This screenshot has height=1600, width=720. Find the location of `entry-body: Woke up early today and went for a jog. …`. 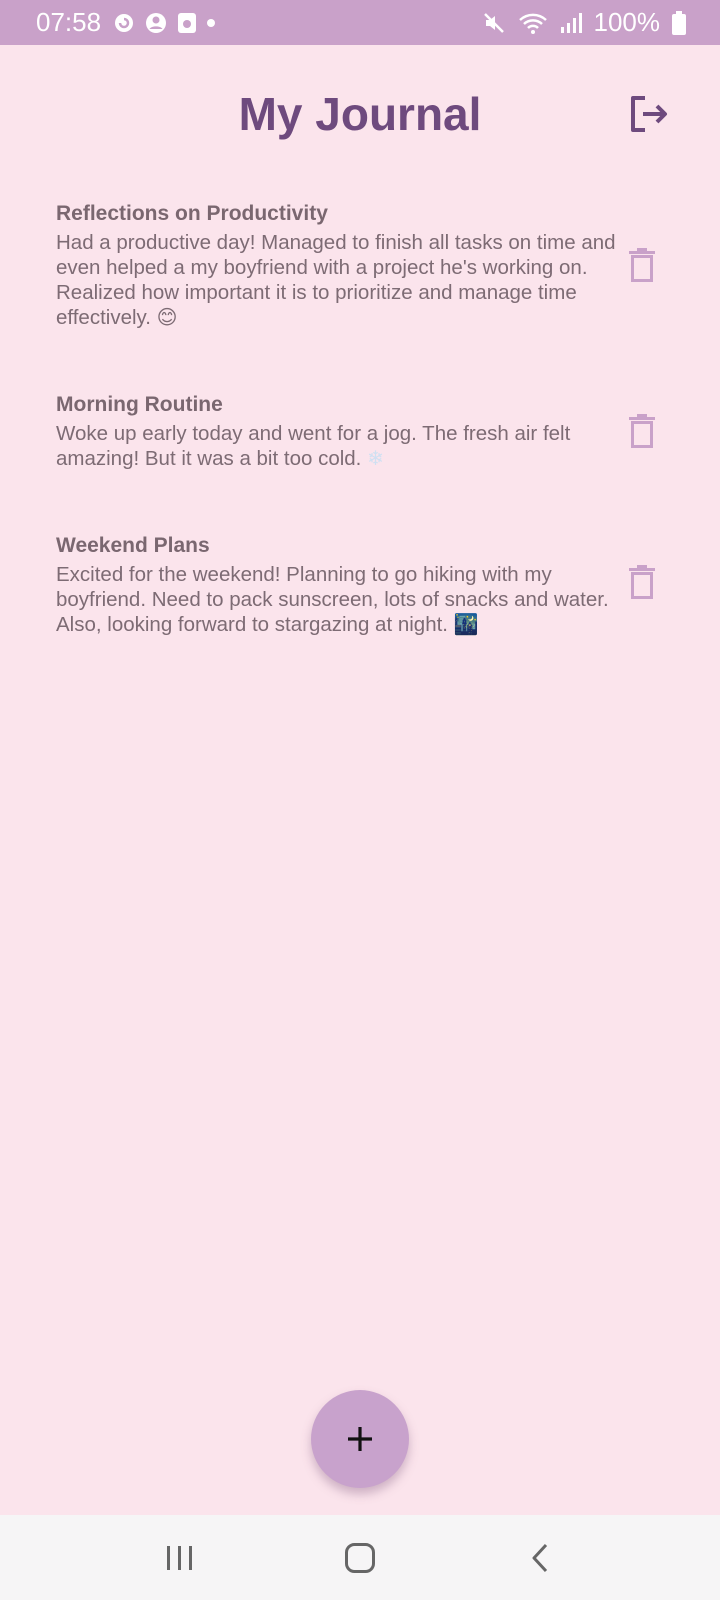

entry-body: Woke up early today and went for a jog. … is located at coordinates (340, 446).